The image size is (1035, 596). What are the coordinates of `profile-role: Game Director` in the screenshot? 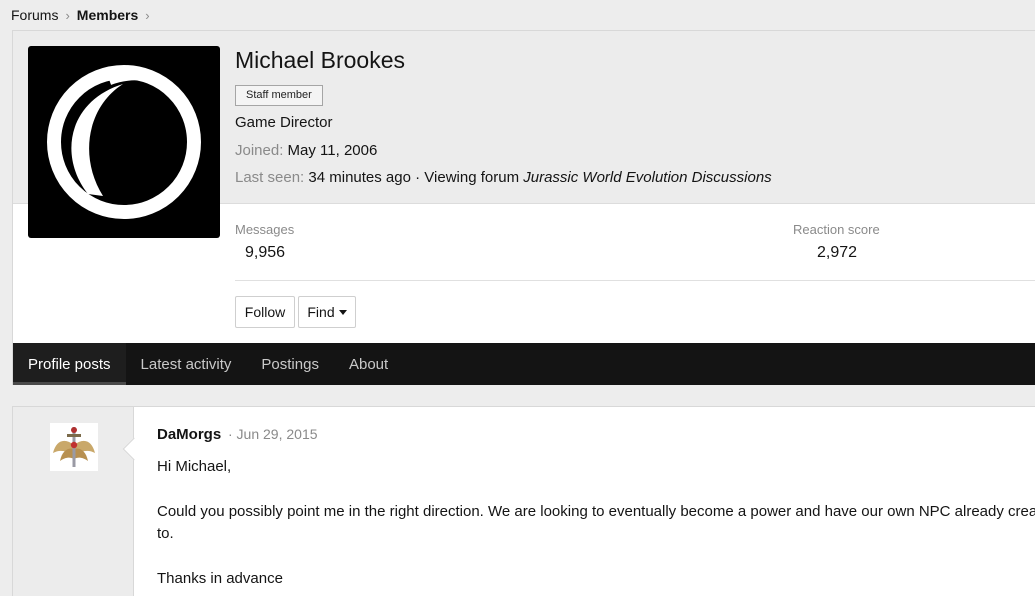 It's located at (284, 122).